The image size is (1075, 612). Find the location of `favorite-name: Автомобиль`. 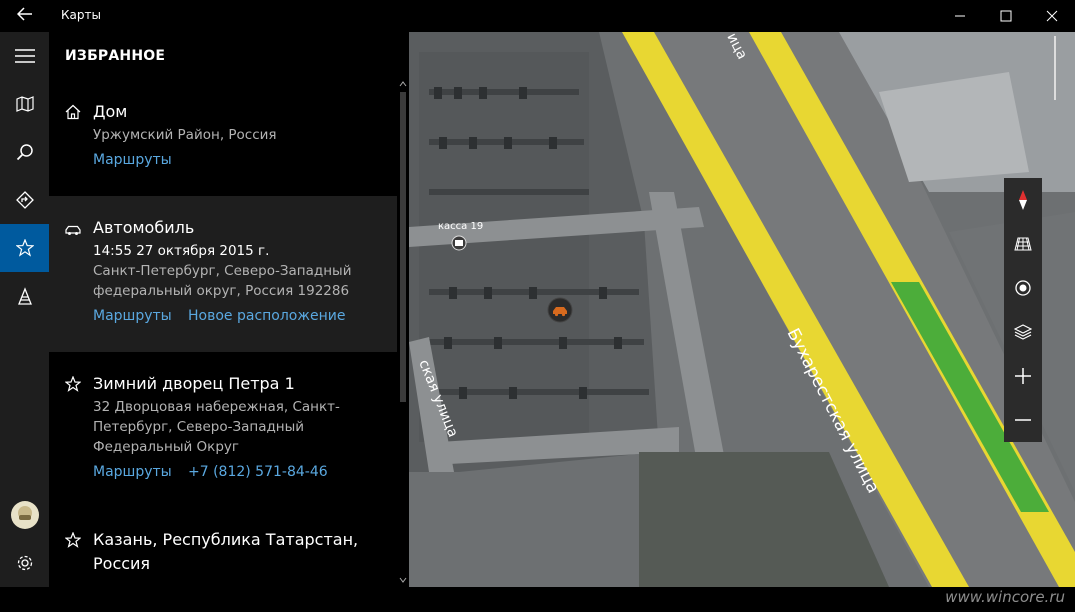

favorite-name: Автомобиль is located at coordinates (144, 227).